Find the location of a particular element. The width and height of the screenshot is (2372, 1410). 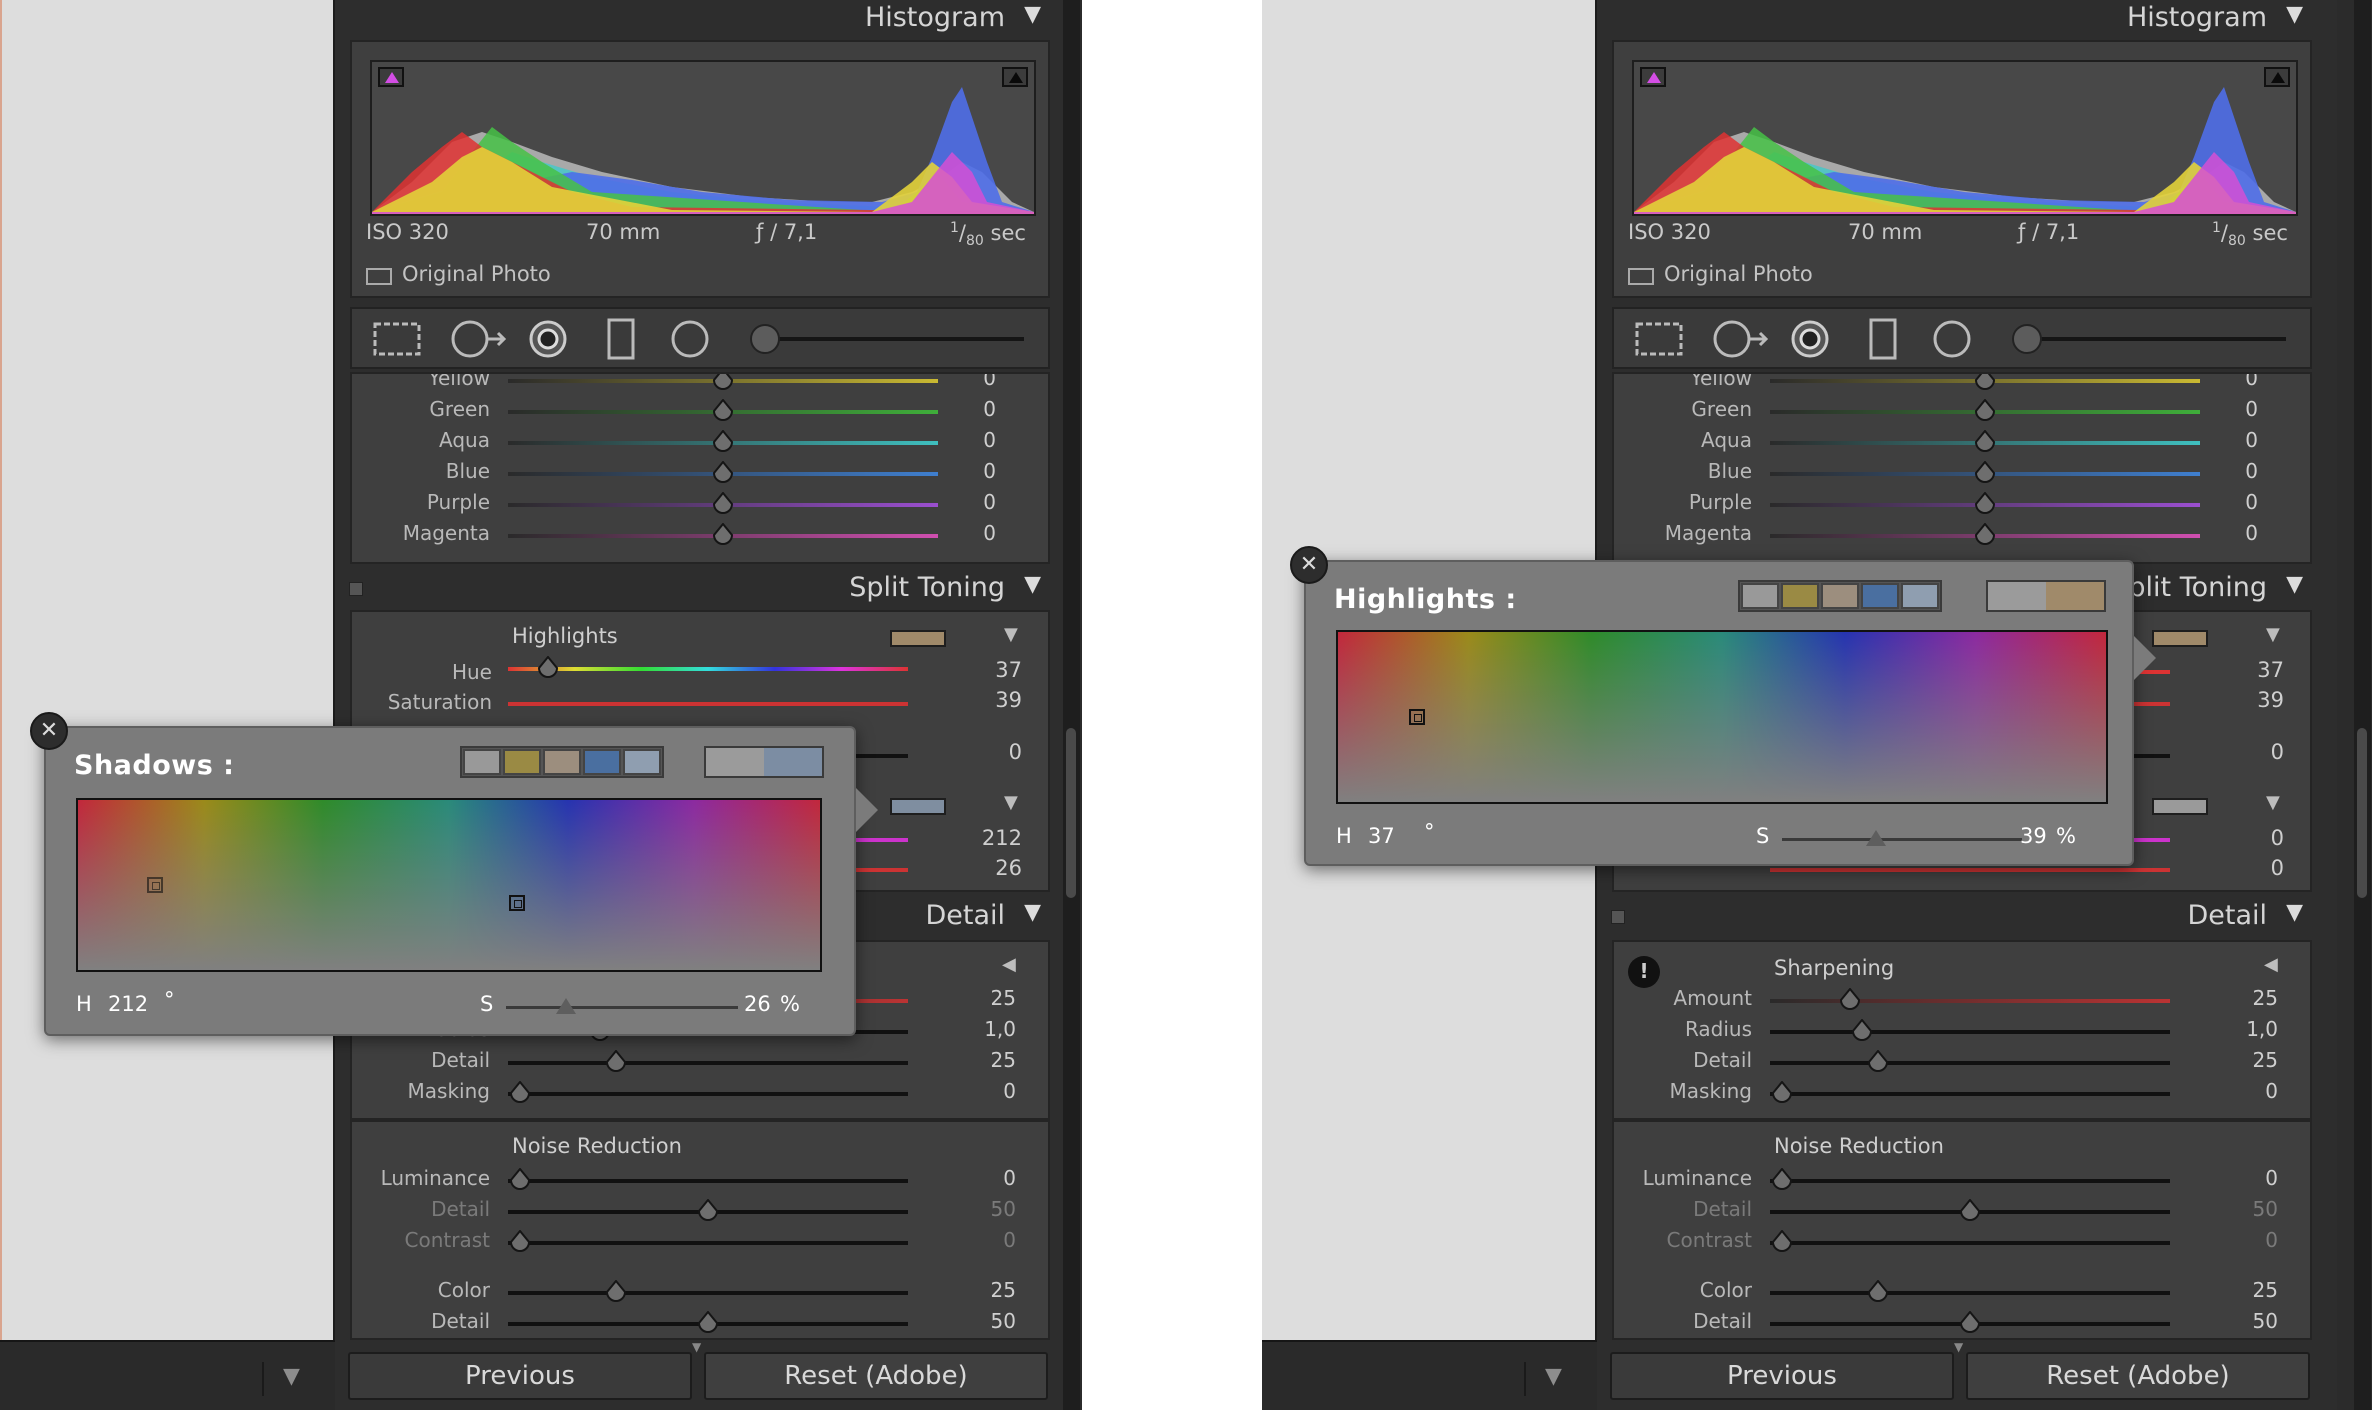

hue-value: 37 is located at coordinates (2254, 672).